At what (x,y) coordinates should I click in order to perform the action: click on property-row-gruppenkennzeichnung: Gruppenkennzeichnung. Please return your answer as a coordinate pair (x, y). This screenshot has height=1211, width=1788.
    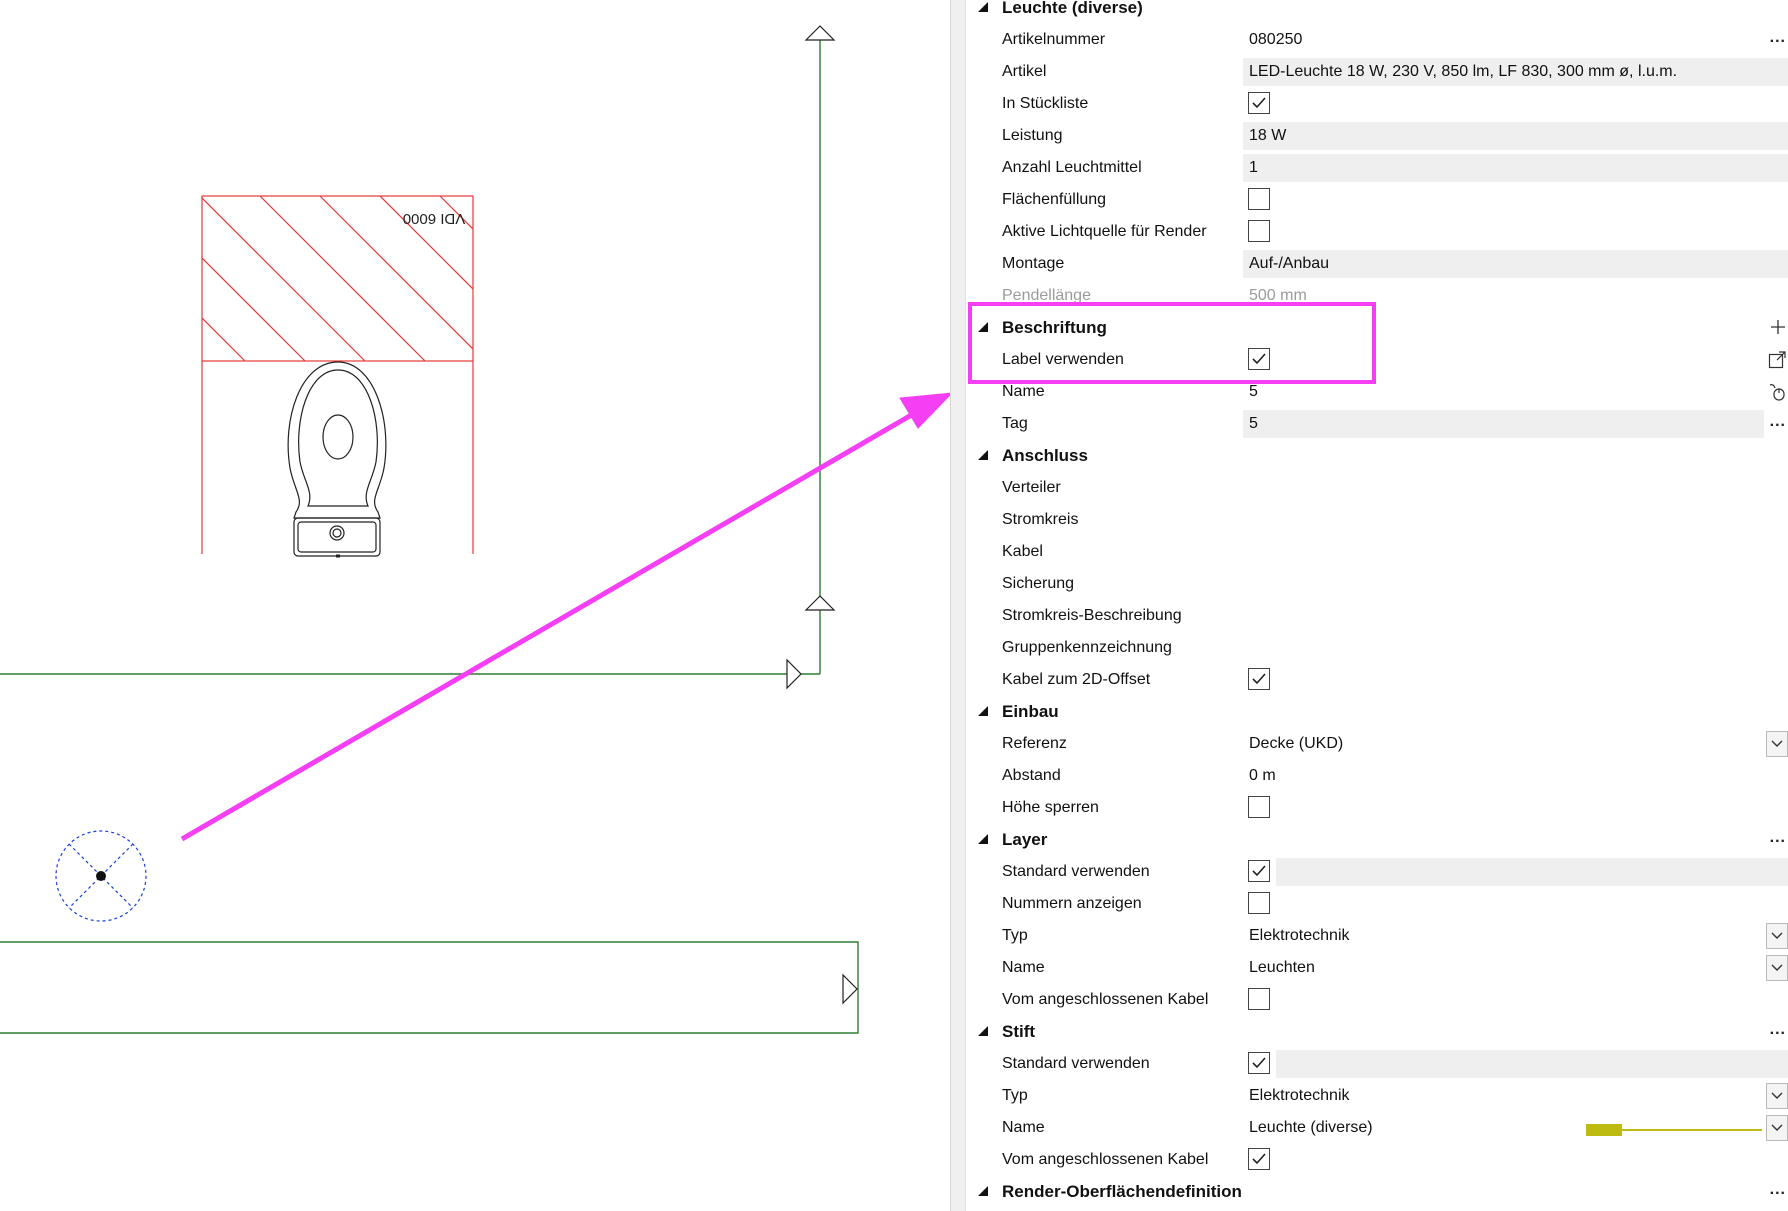
    Looking at the image, I should click on (1377, 648).